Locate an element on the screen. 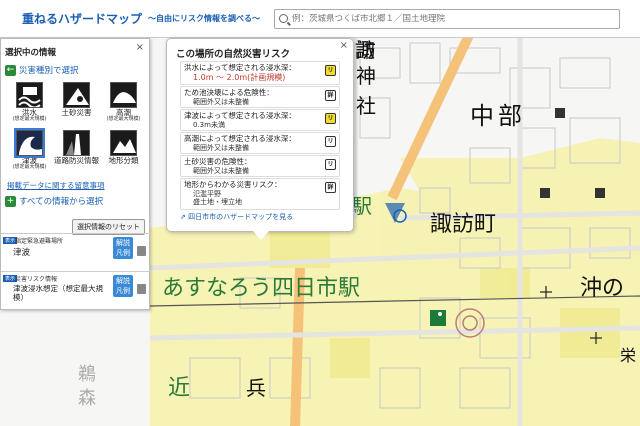  panel-close-icon: × is located at coordinates (140, 47).